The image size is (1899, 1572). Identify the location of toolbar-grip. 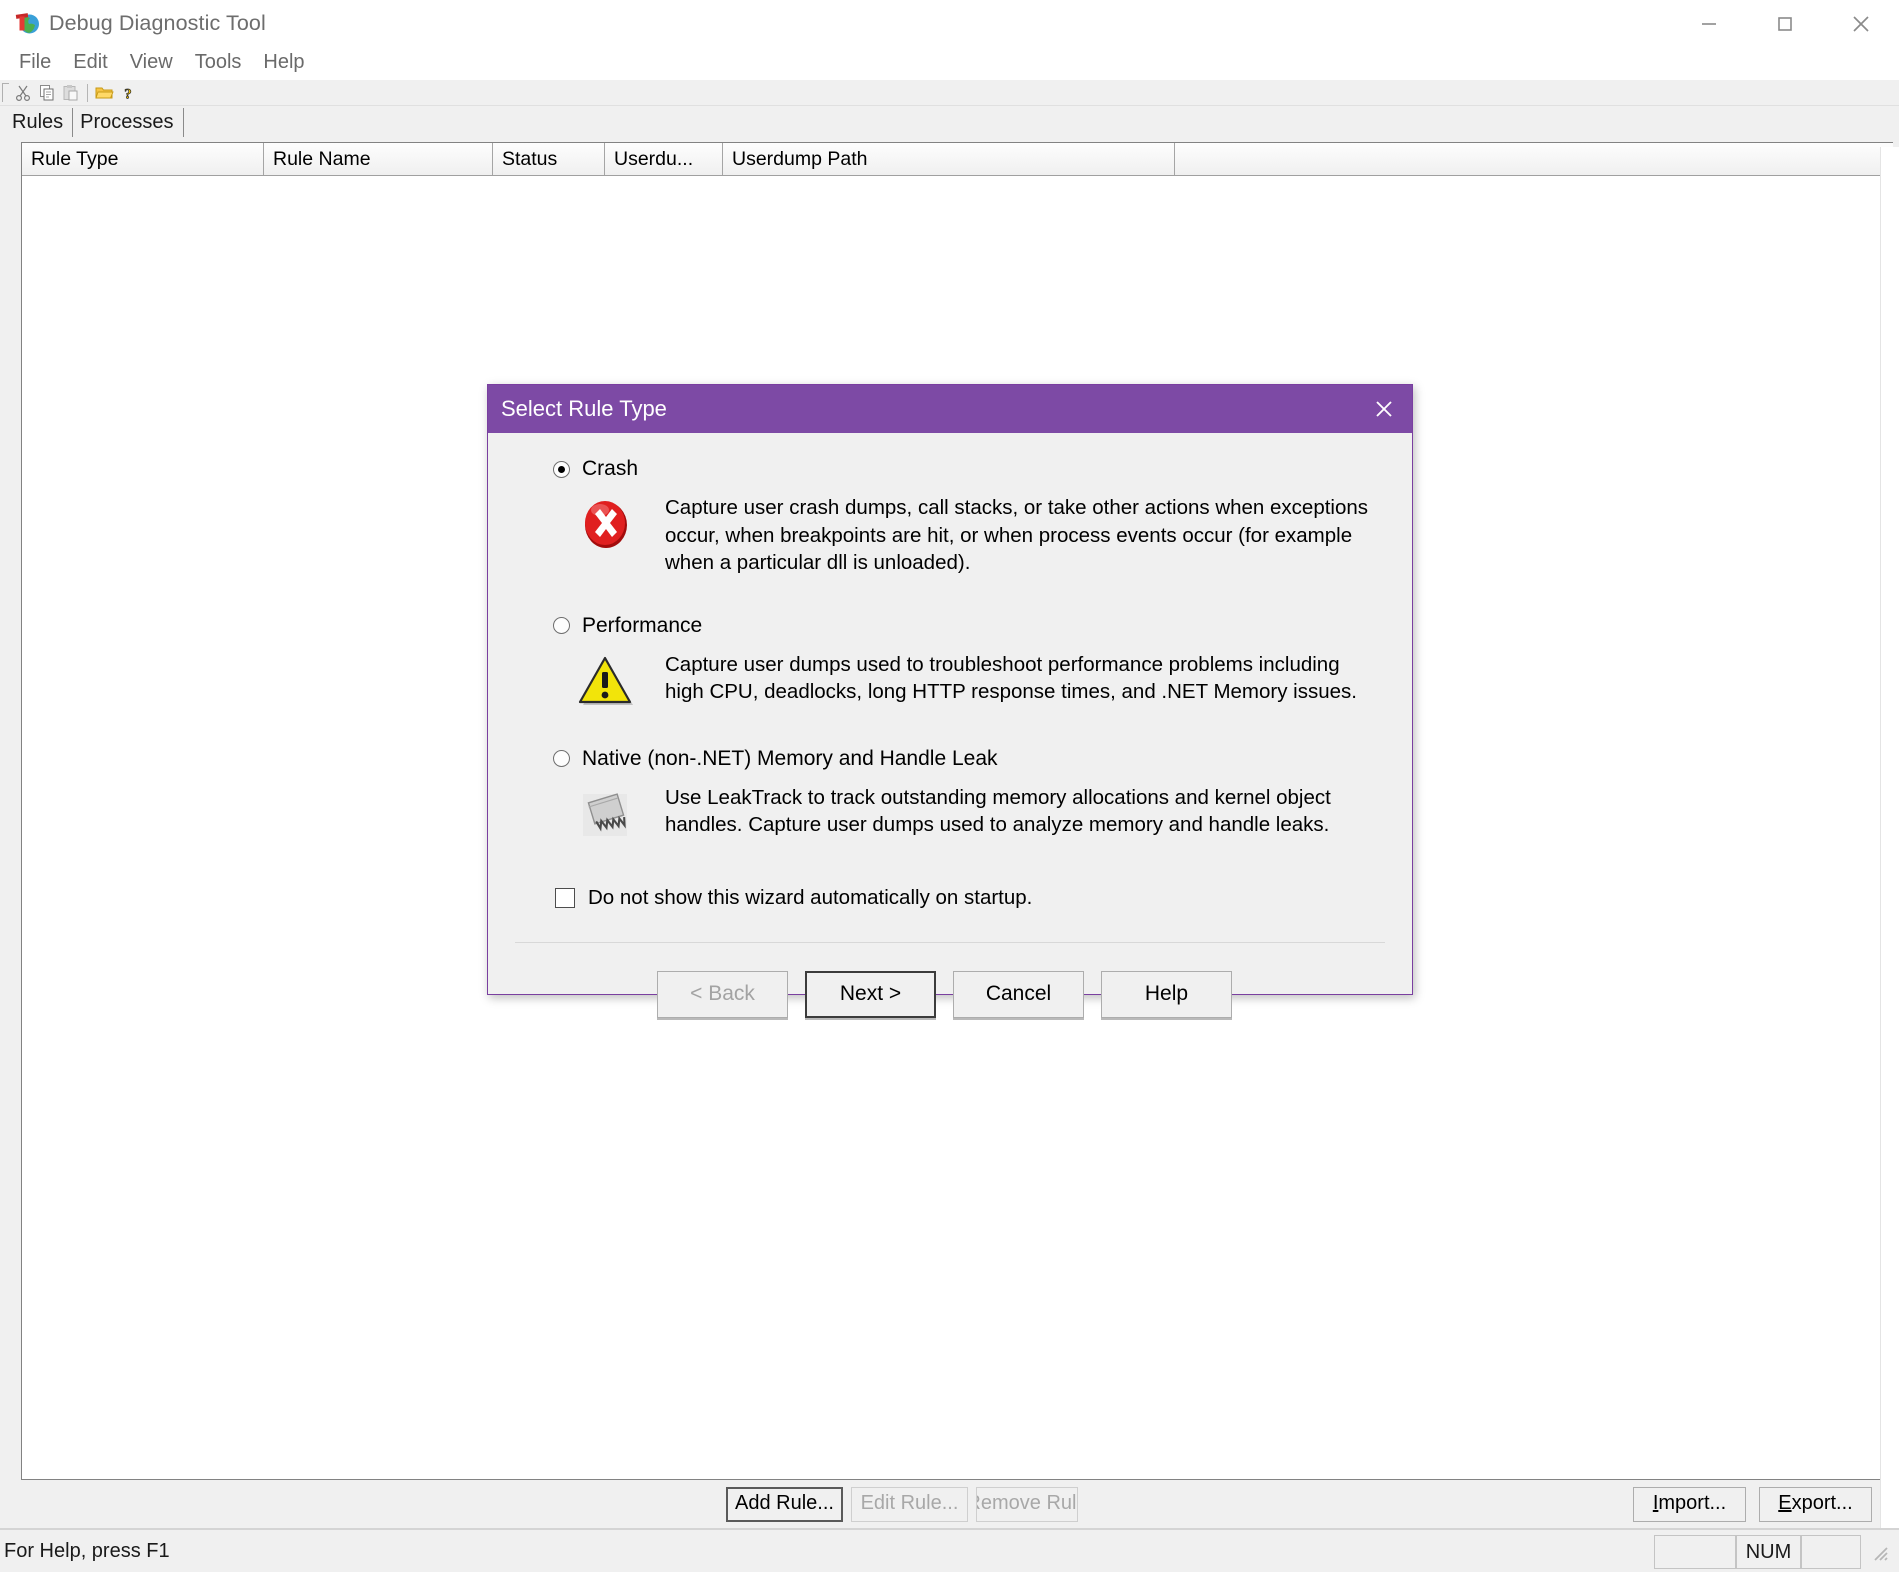
(5, 92).